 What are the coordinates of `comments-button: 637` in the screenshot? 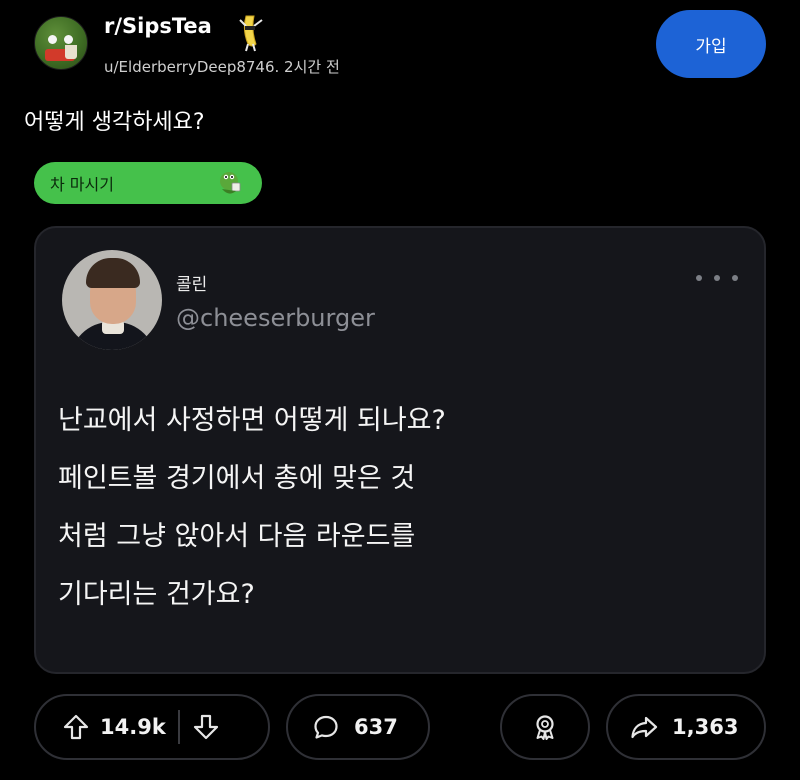 It's located at (358, 727).